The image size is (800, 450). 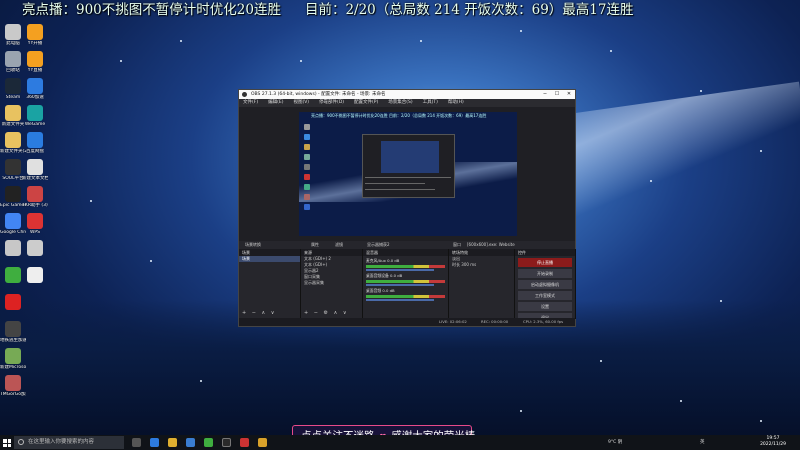 I want to click on menu-scene-collection: 场景集合(S), so click(x=400, y=103).